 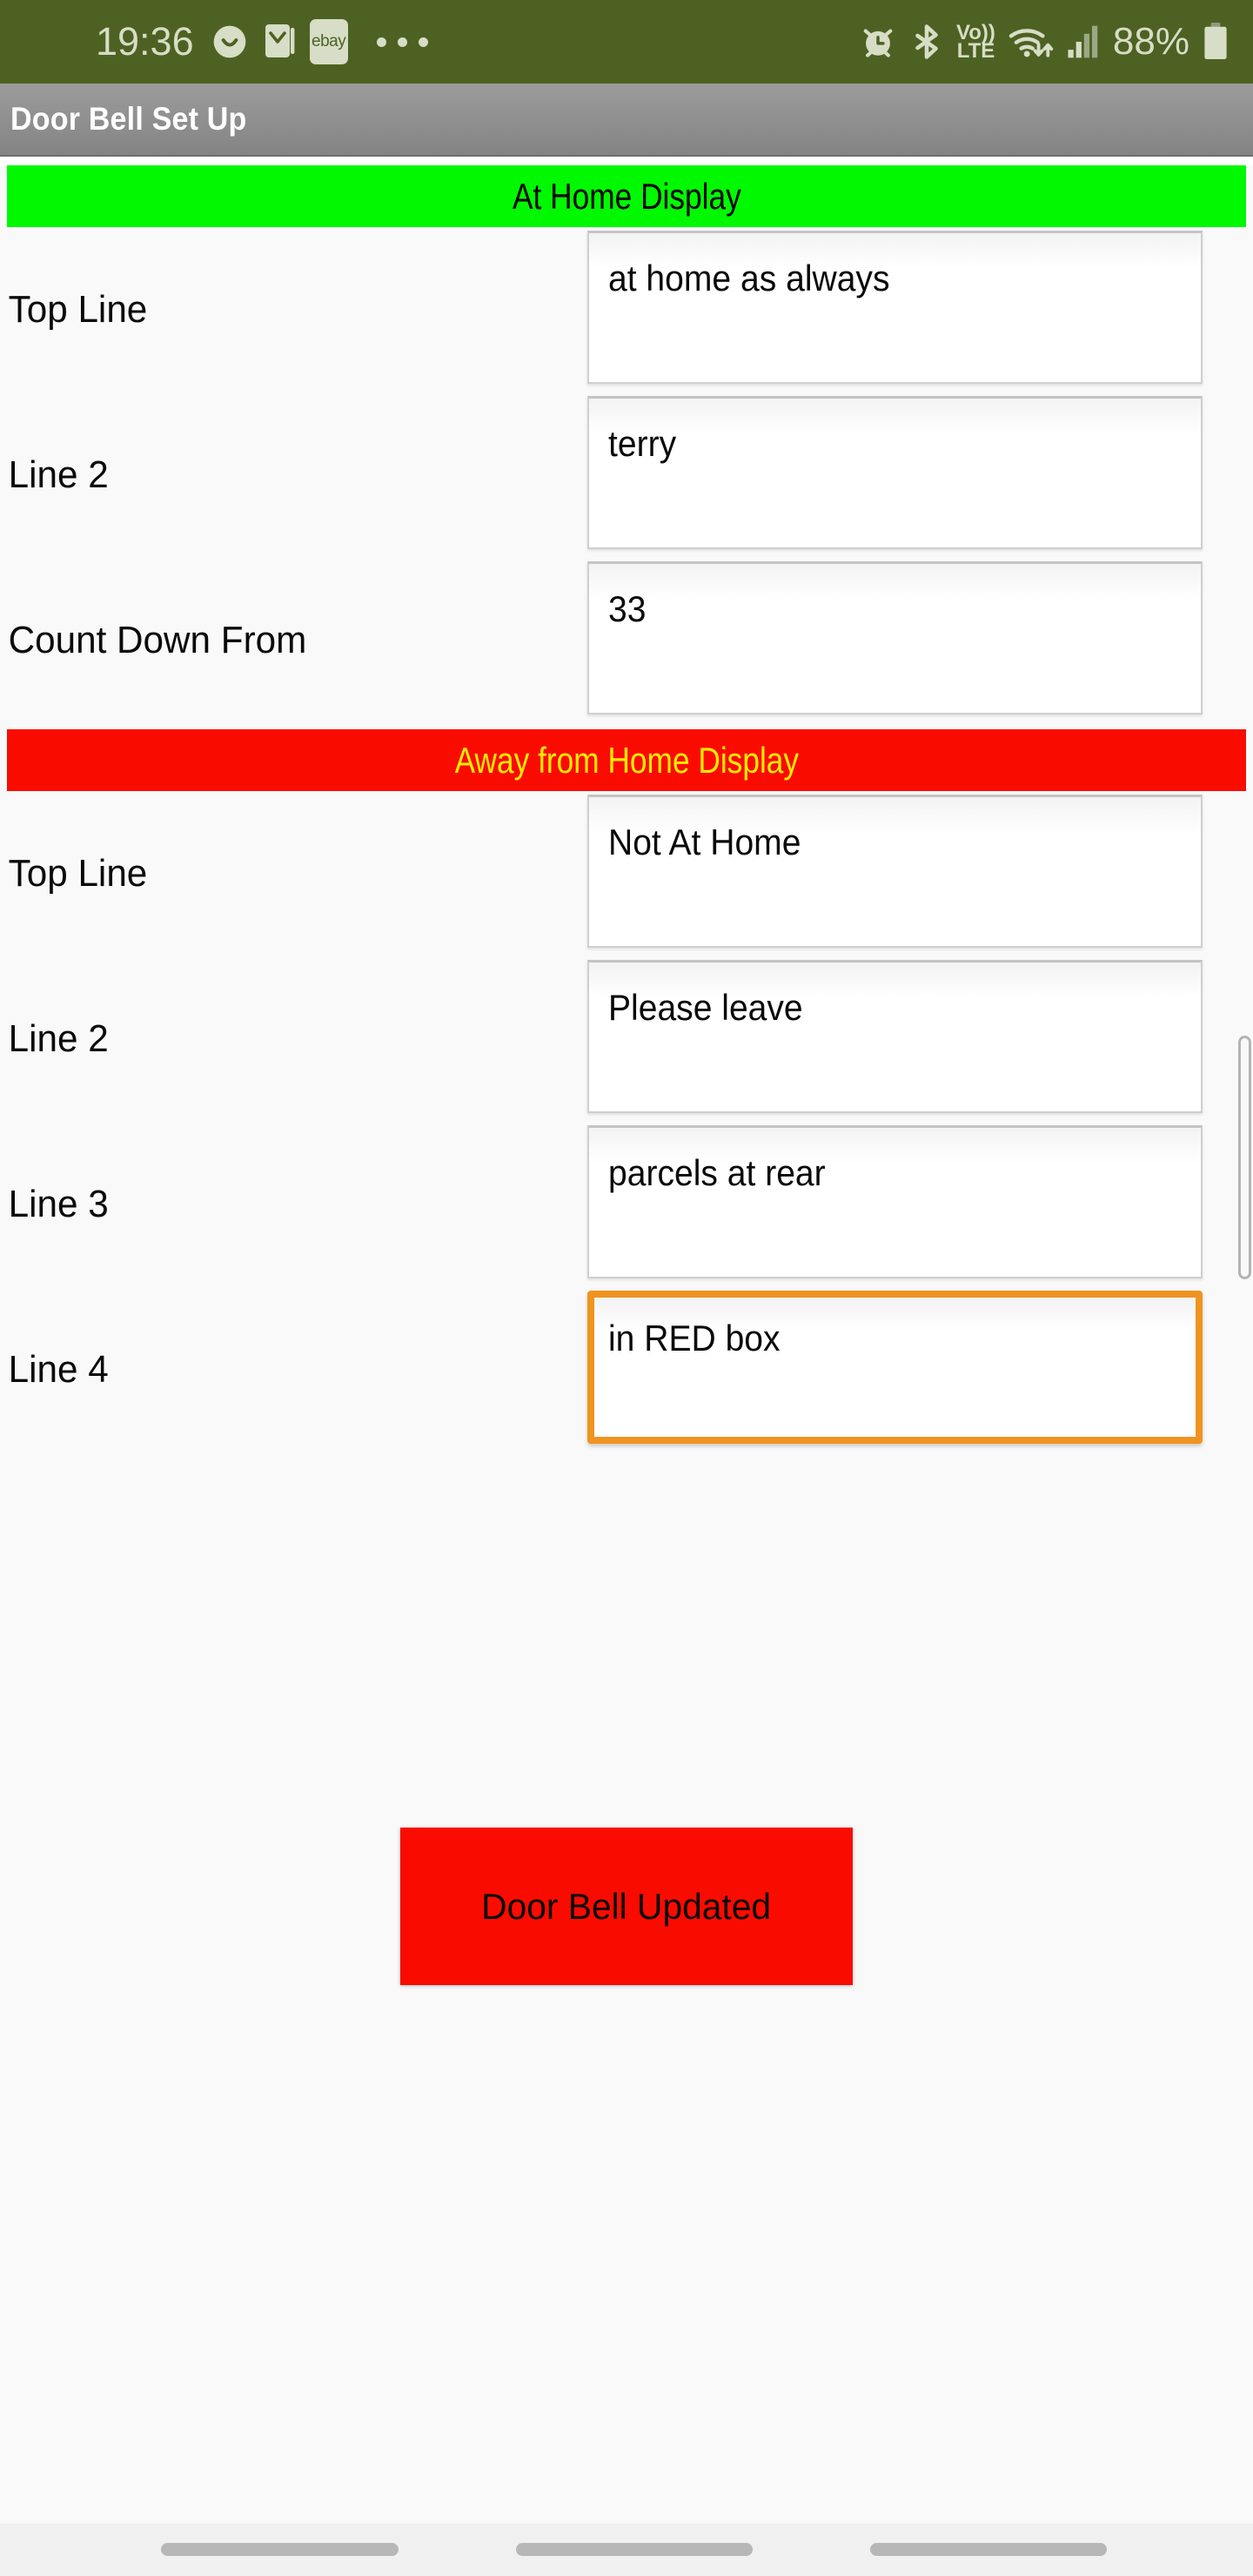 I want to click on input-away-top-line-value: Not At Home, so click(x=704, y=842).